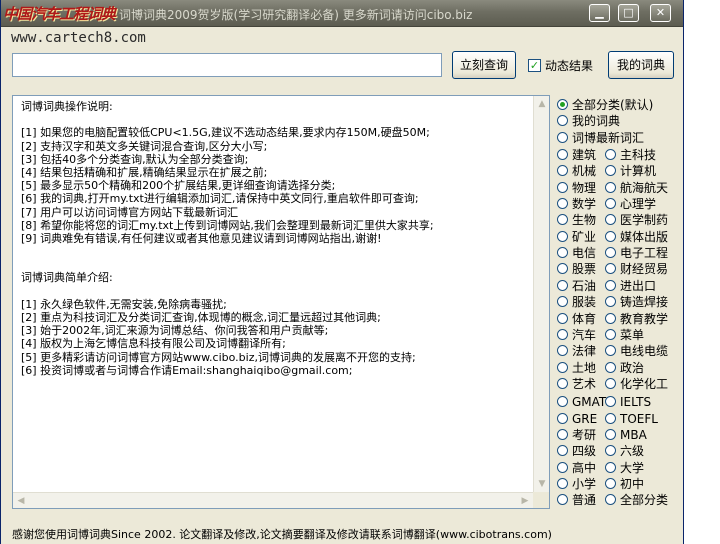 The height and width of the screenshot is (544, 720). What do you see at coordinates (636, 384) in the screenshot?
I see `category-radio: 化学化工` at bounding box center [636, 384].